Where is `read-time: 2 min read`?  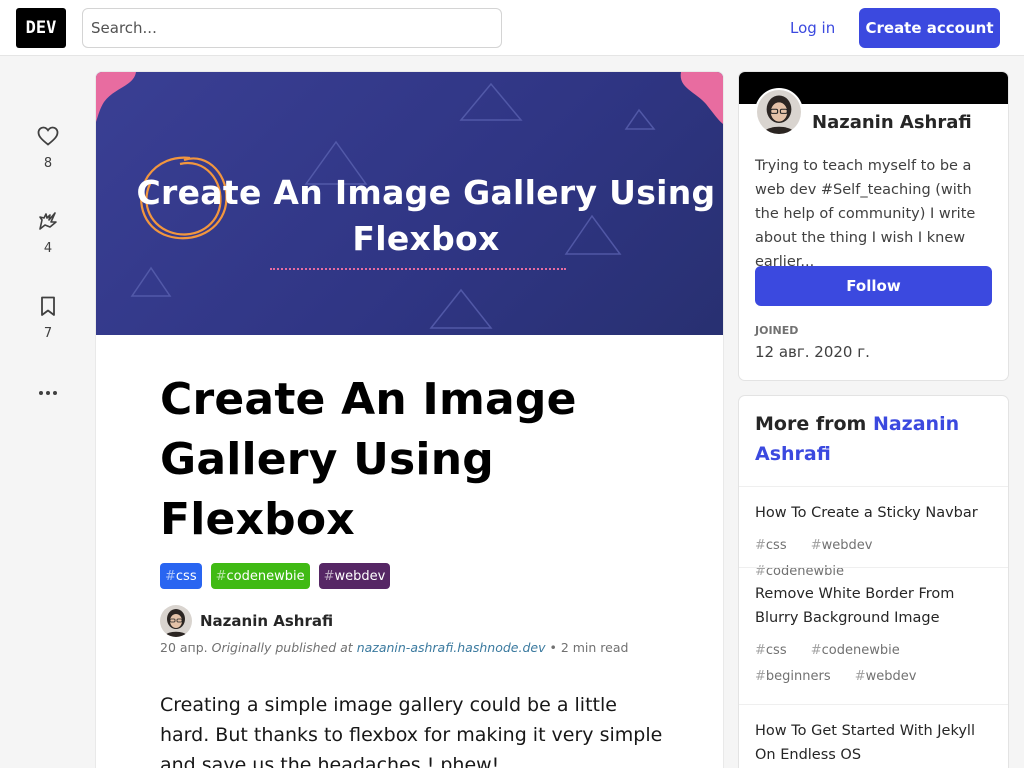 read-time: 2 min read is located at coordinates (594, 647).